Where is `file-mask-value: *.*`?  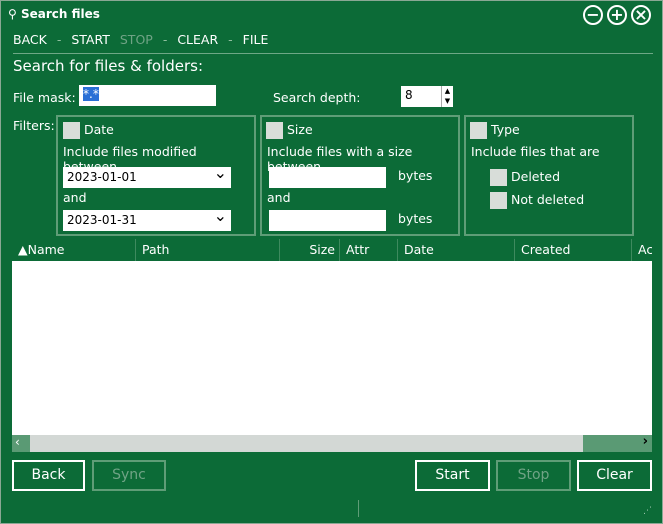 file-mask-value: *.* is located at coordinates (91, 94).